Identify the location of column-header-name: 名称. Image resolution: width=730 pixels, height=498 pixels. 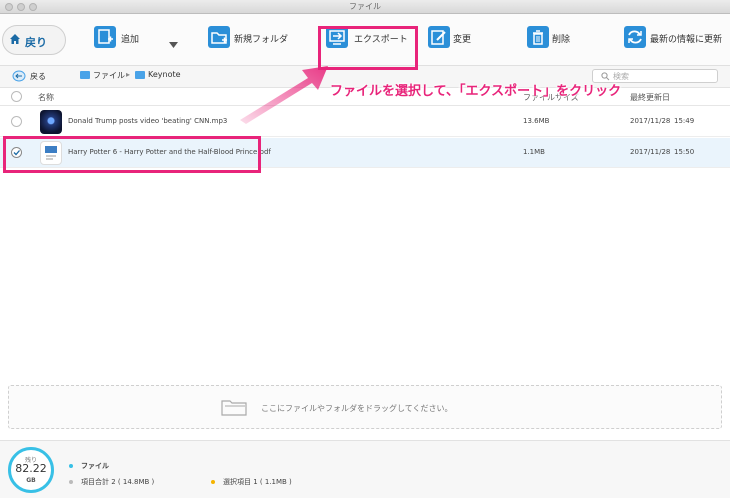
(46, 97).